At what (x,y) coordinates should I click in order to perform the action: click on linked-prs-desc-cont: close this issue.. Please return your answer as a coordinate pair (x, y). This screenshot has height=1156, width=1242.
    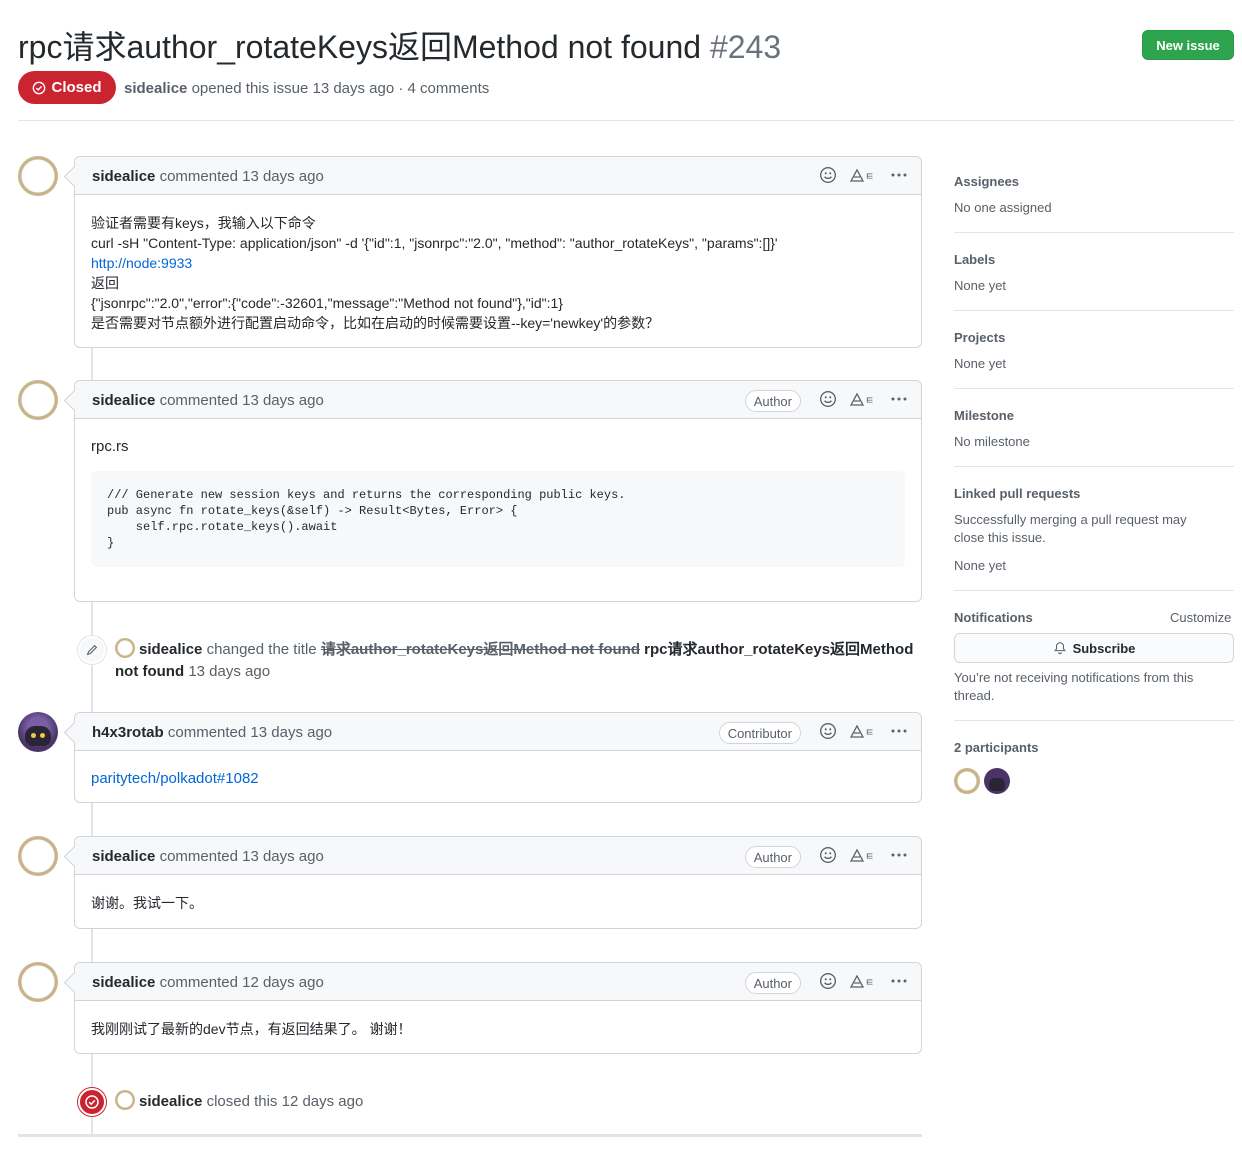
    Looking at the image, I should click on (1000, 537).